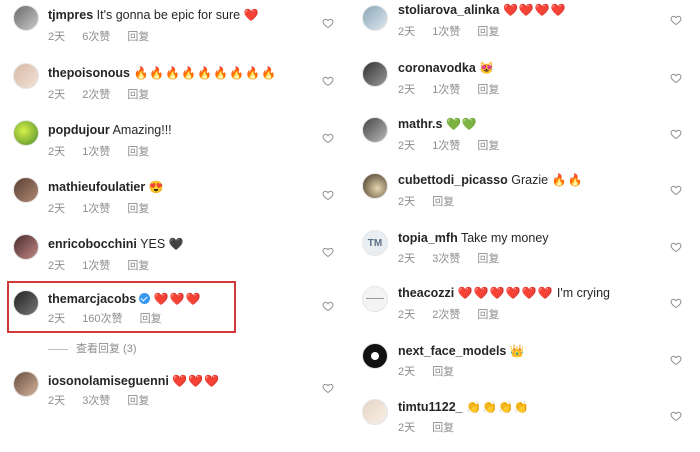 Image resolution: width=700 pixels, height=452 pixels. What do you see at coordinates (426, 293) in the screenshot?
I see `comment-username: theacozzi` at bounding box center [426, 293].